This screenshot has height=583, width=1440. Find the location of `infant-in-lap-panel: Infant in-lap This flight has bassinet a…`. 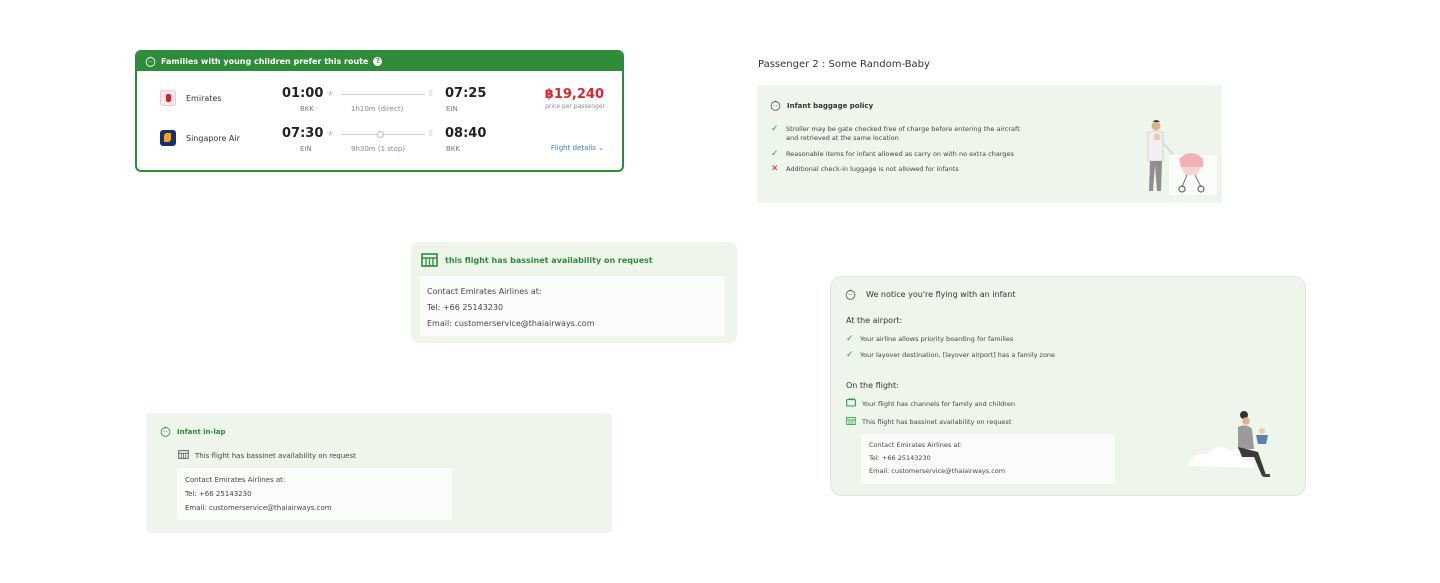

infant-in-lap-panel: Infant in-lap This flight has bassinet a… is located at coordinates (379, 473).